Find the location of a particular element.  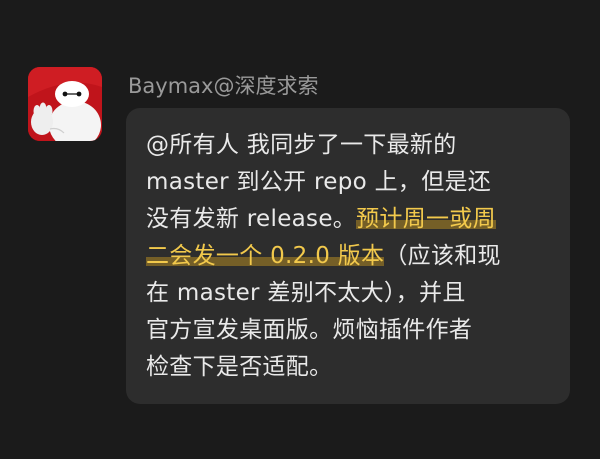

message-line: master 到公开 repo 上，但是还 is located at coordinates (349, 182).